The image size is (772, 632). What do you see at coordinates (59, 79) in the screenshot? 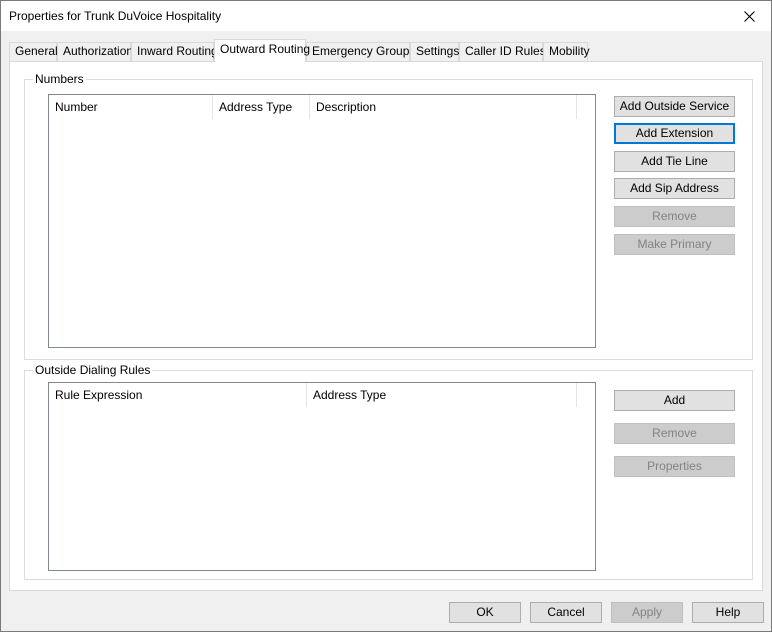
I see `numbers-group-label: Numbers` at bounding box center [59, 79].